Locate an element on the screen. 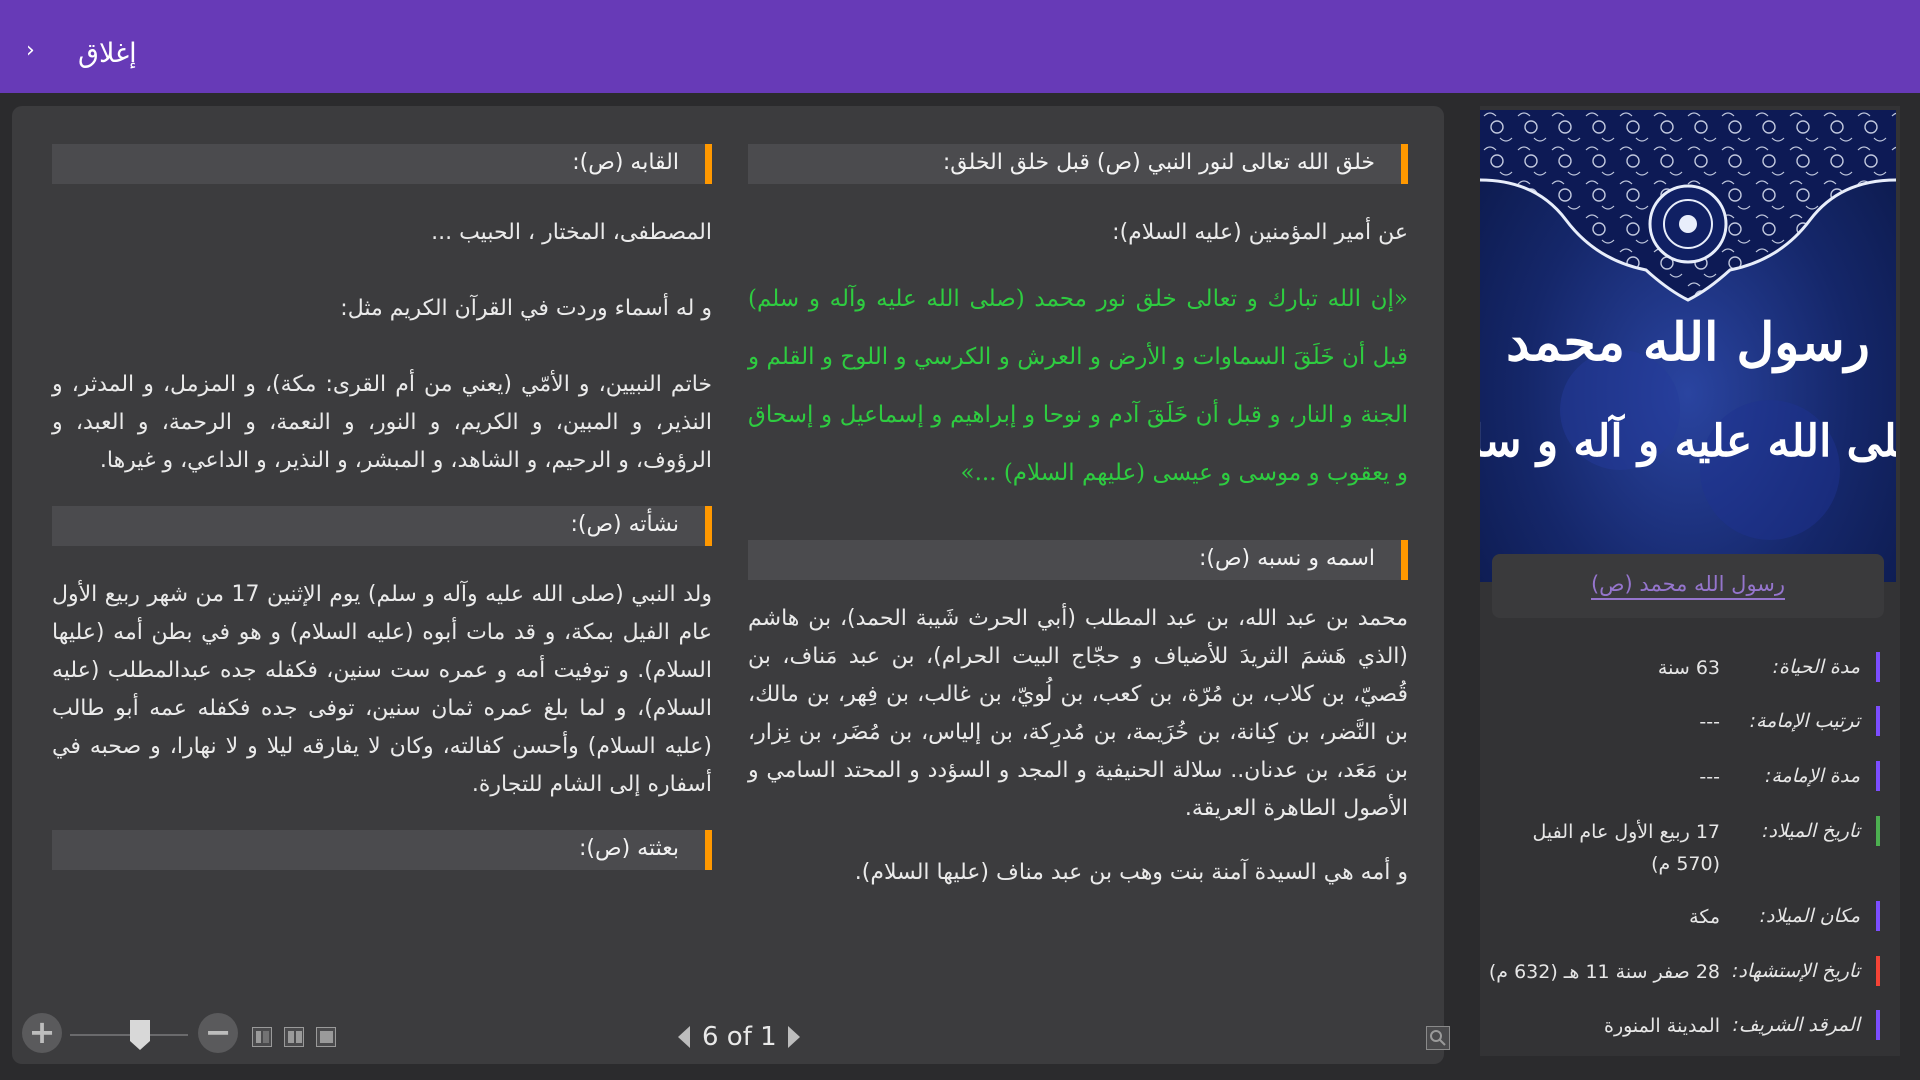  app-header: › إغلاق is located at coordinates (960, 46).